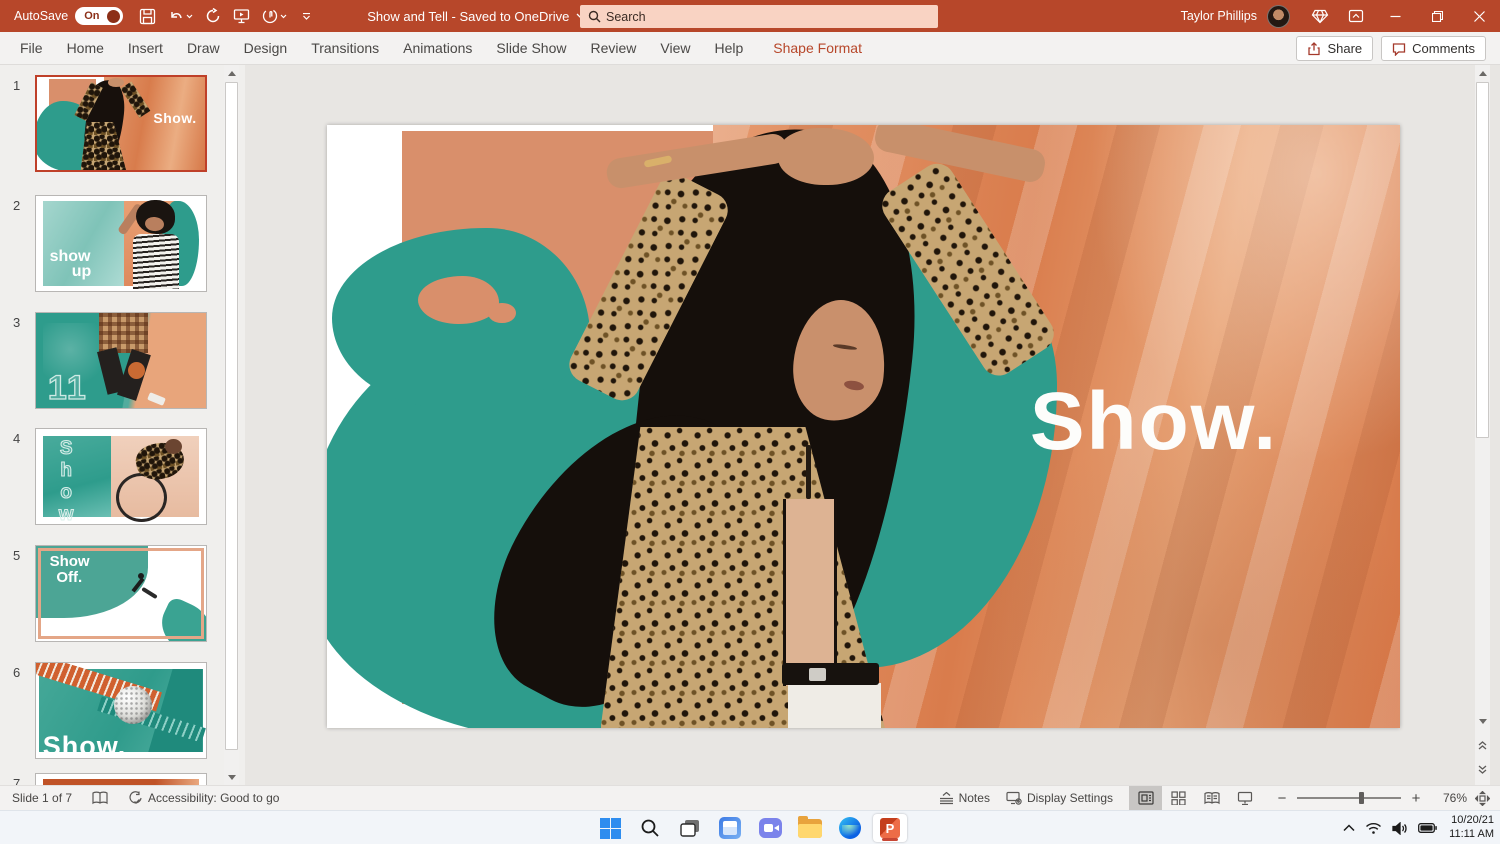 This screenshot has height=844, width=1500. I want to click on thumb3-plaid-shirt, so click(123, 333).